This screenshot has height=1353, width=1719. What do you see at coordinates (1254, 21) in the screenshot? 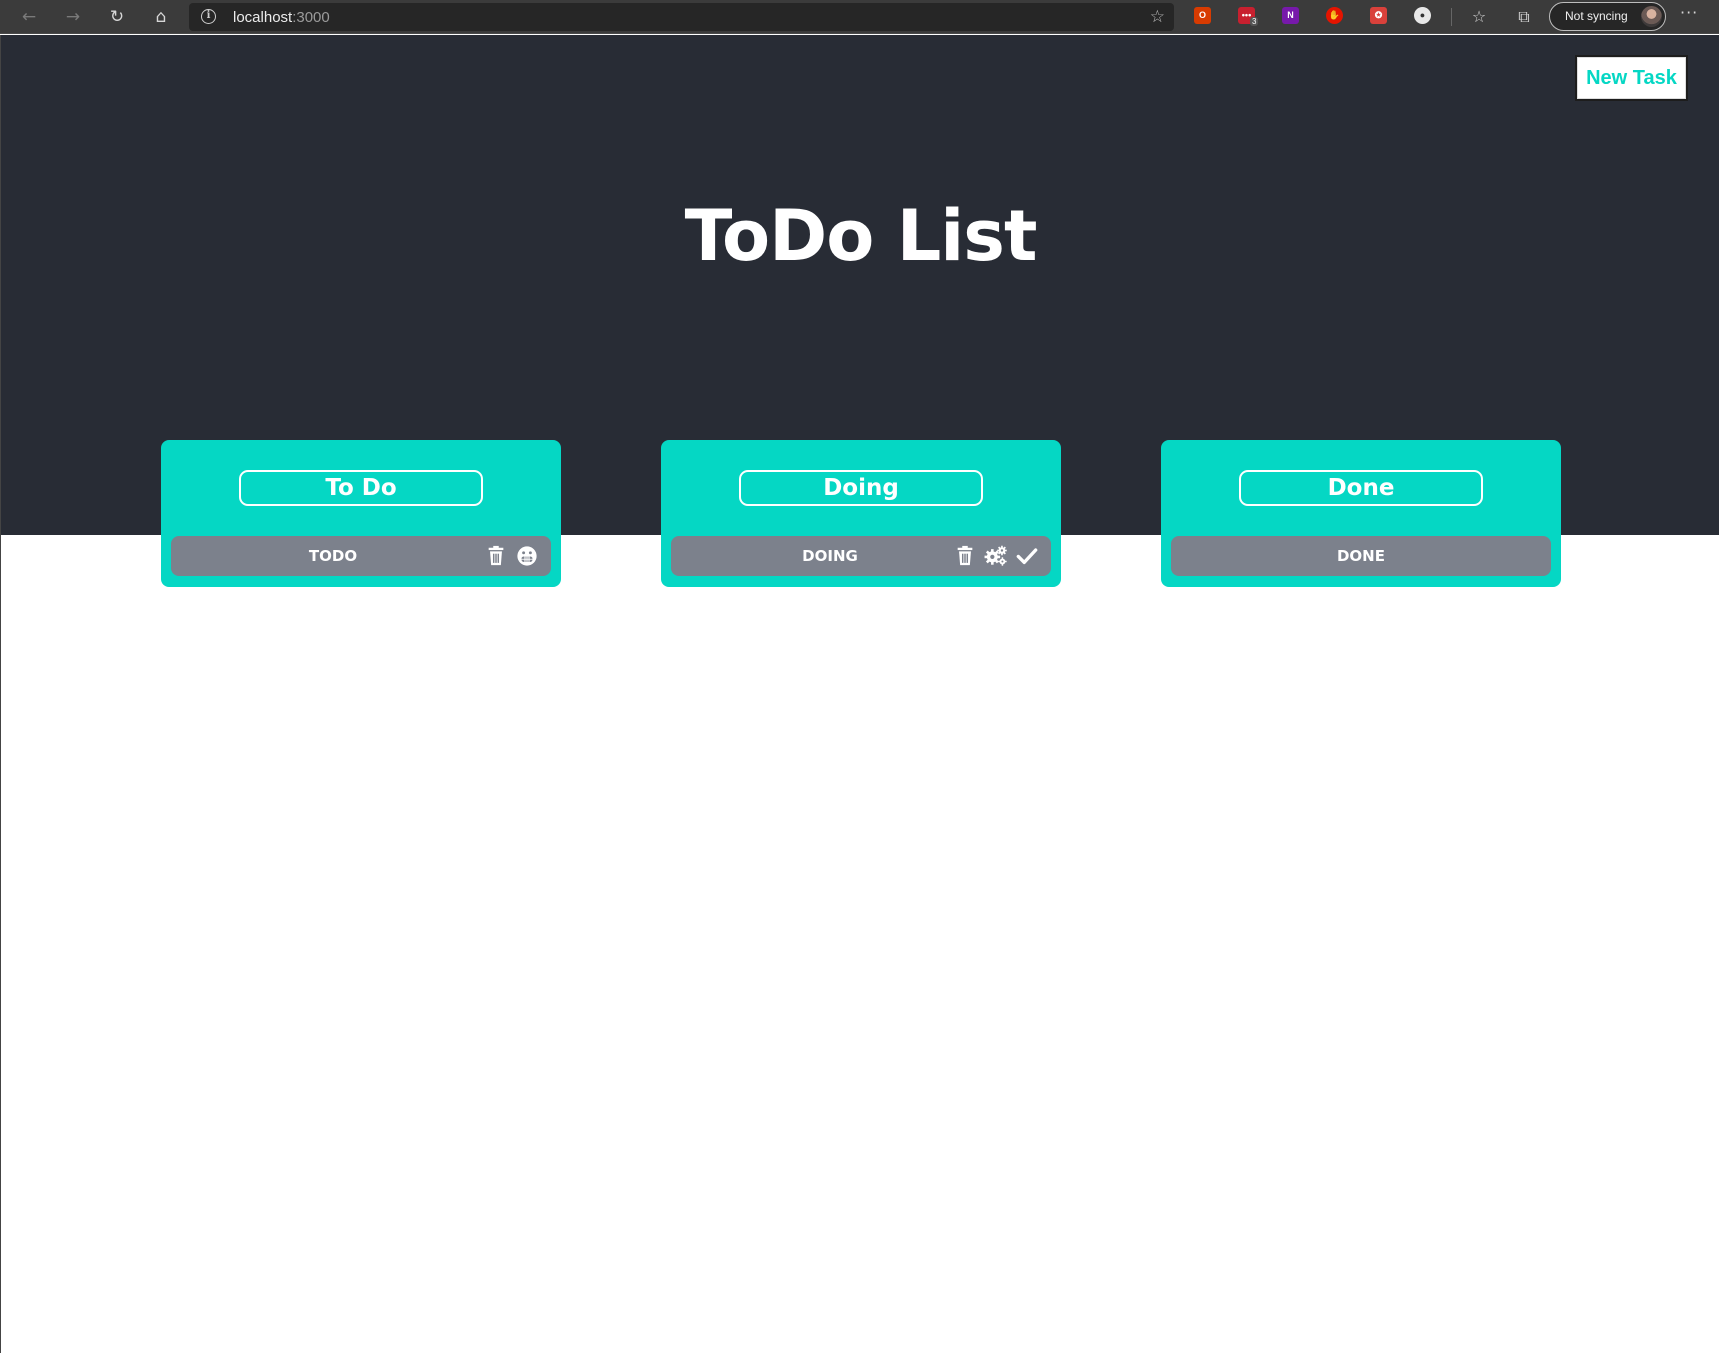
I see `extension-badge: 3` at bounding box center [1254, 21].